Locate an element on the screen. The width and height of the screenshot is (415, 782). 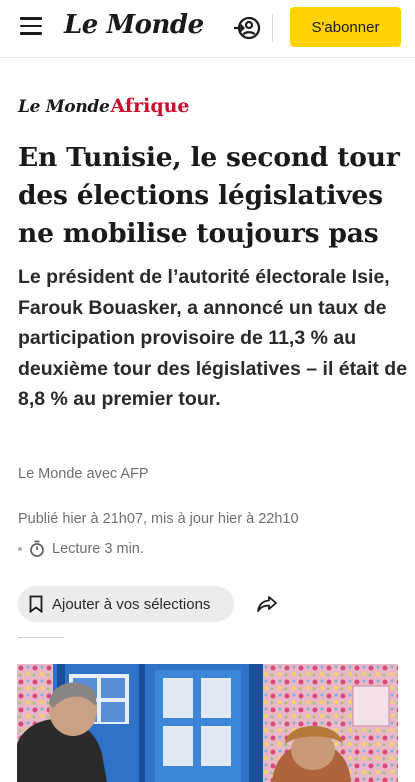
reading-time: Lecture 3 min. is located at coordinates (81, 548).